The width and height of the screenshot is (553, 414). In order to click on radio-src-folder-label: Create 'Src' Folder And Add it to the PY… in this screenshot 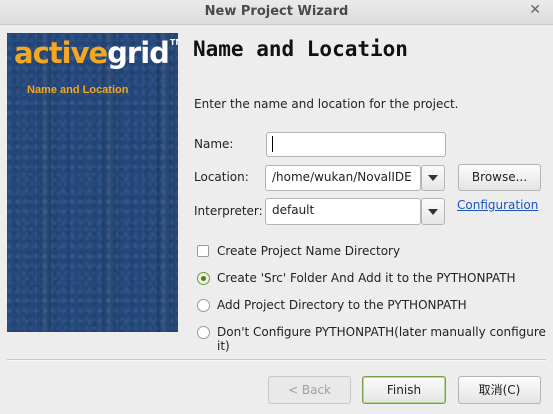, I will do `click(366, 278)`.